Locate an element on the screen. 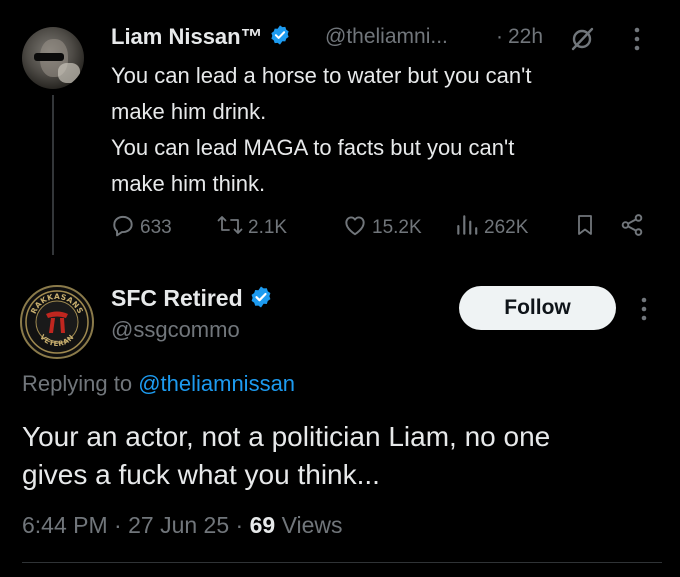  reply-author-handle: @ssgcommo is located at coordinates (175, 330).